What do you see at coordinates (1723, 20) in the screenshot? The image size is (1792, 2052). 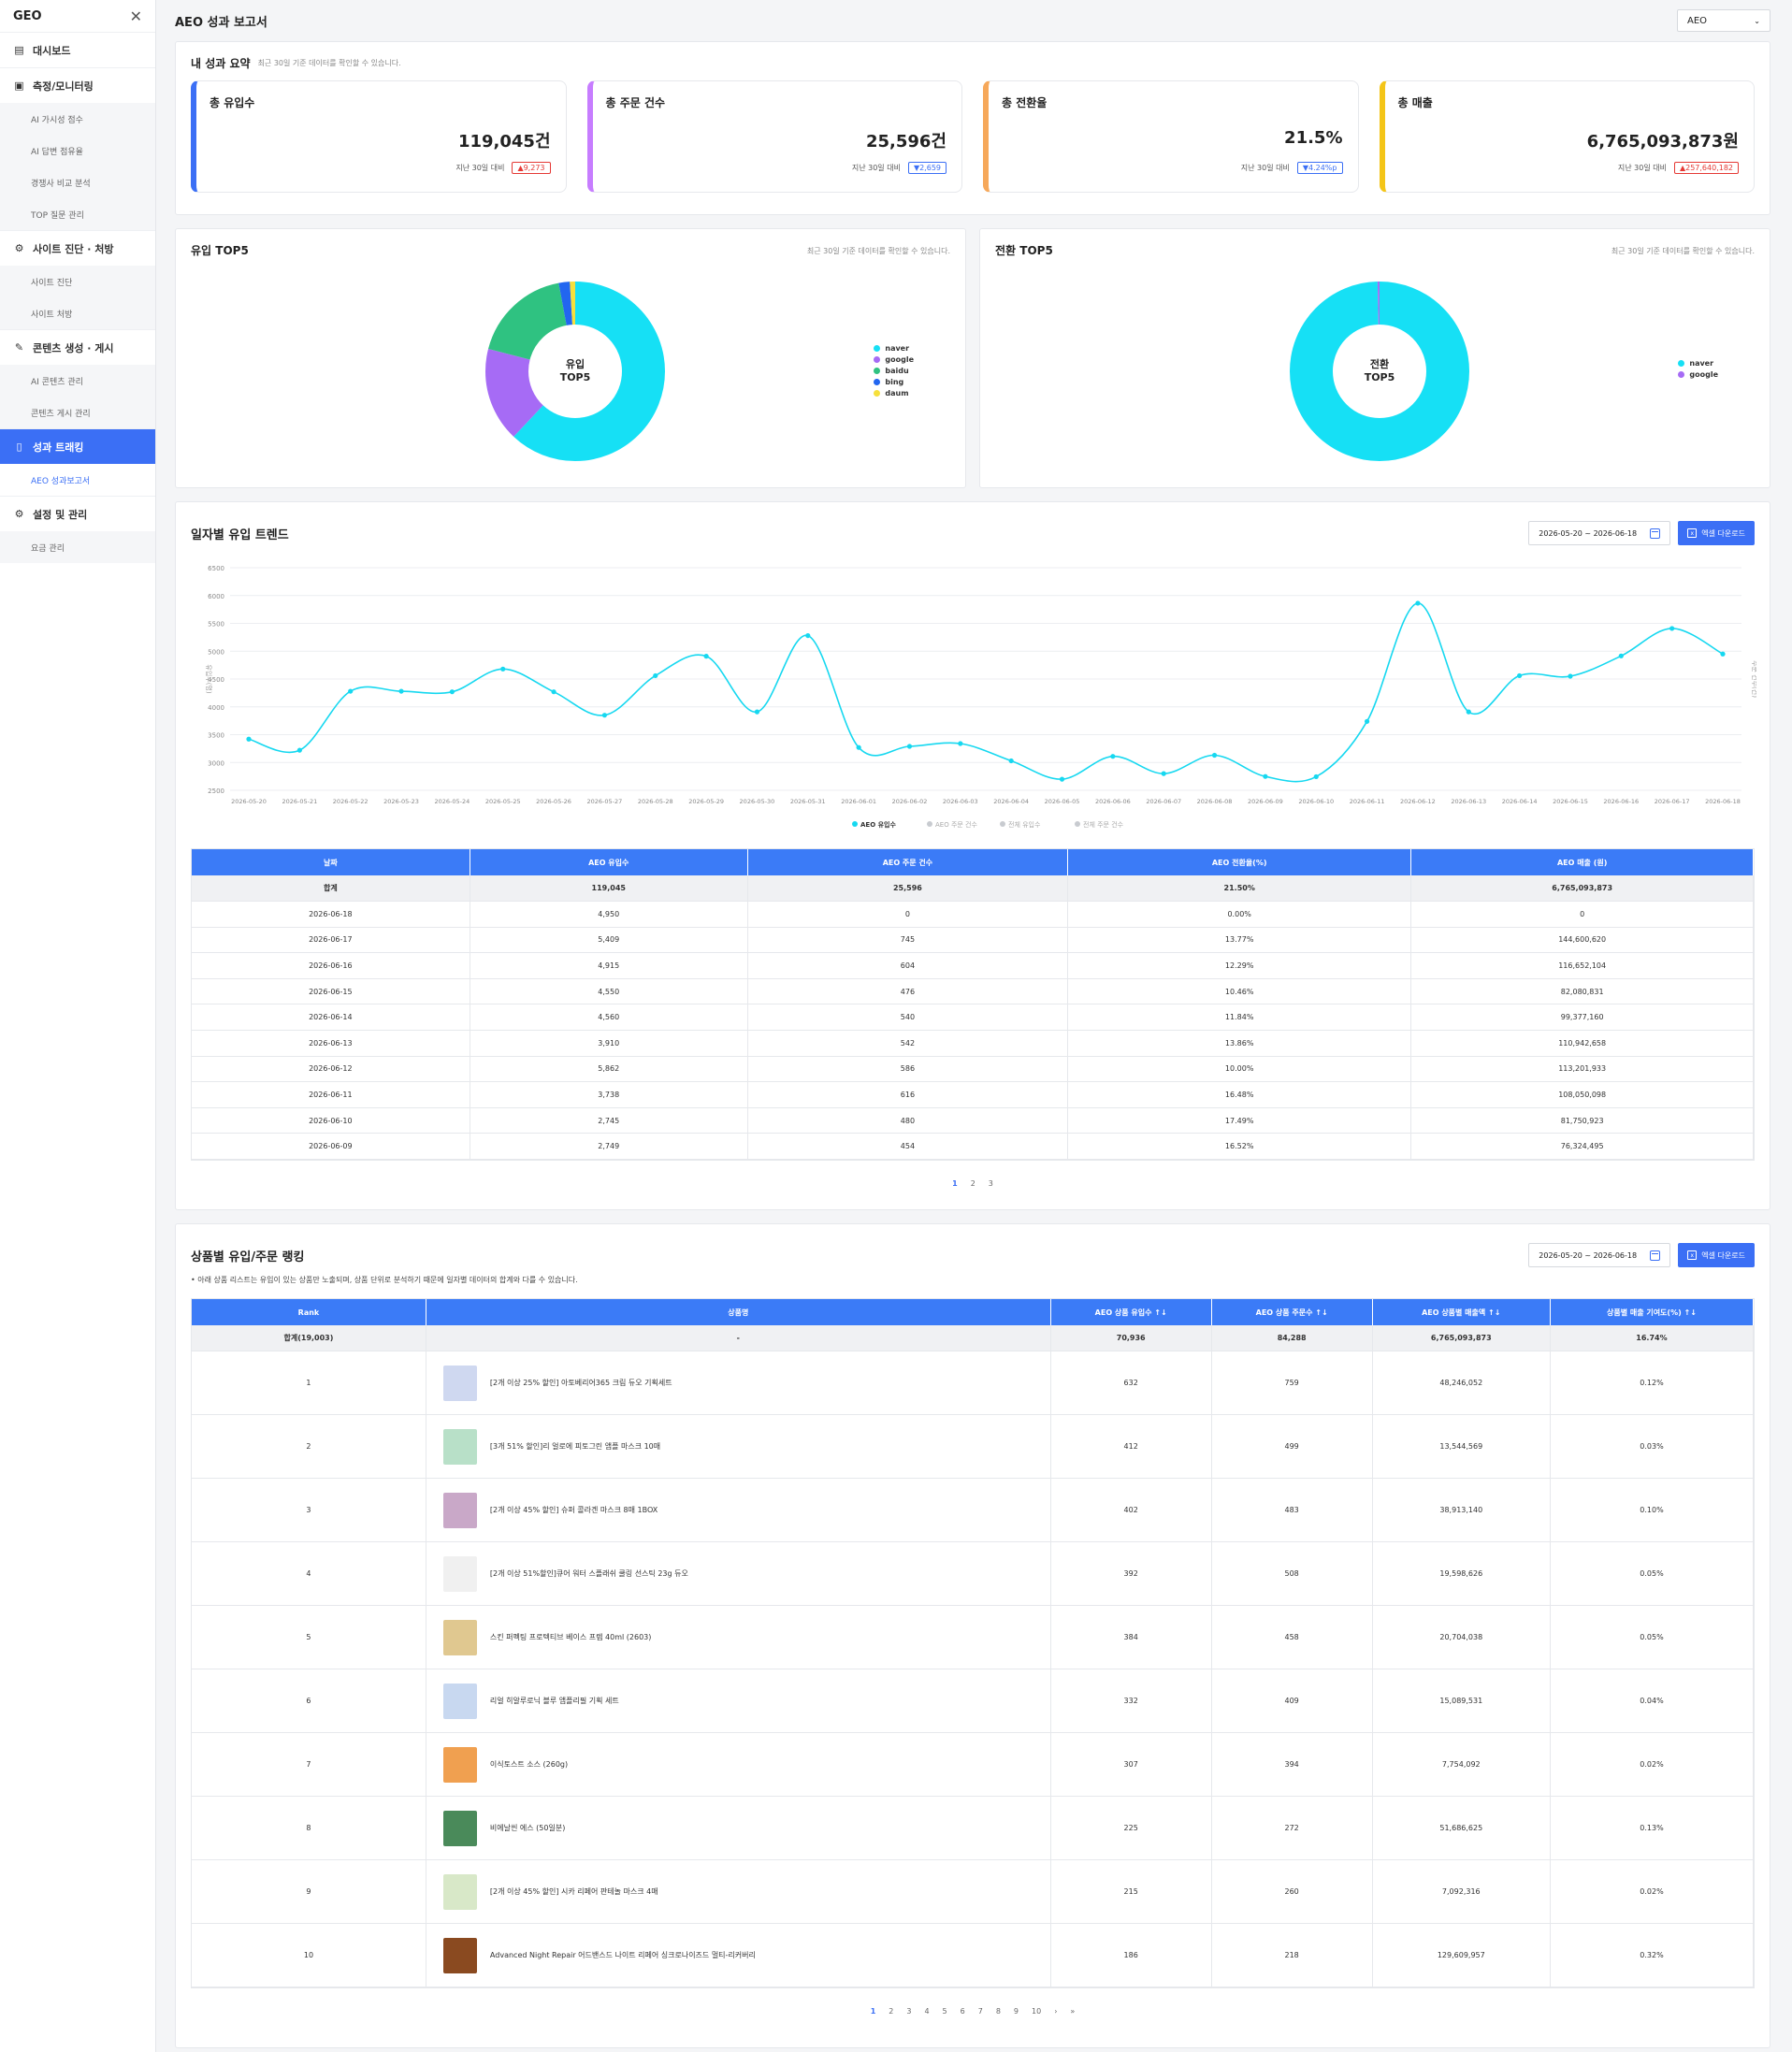 I see `channel-select: AEO ⌄` at bounding box center [1723, 20].